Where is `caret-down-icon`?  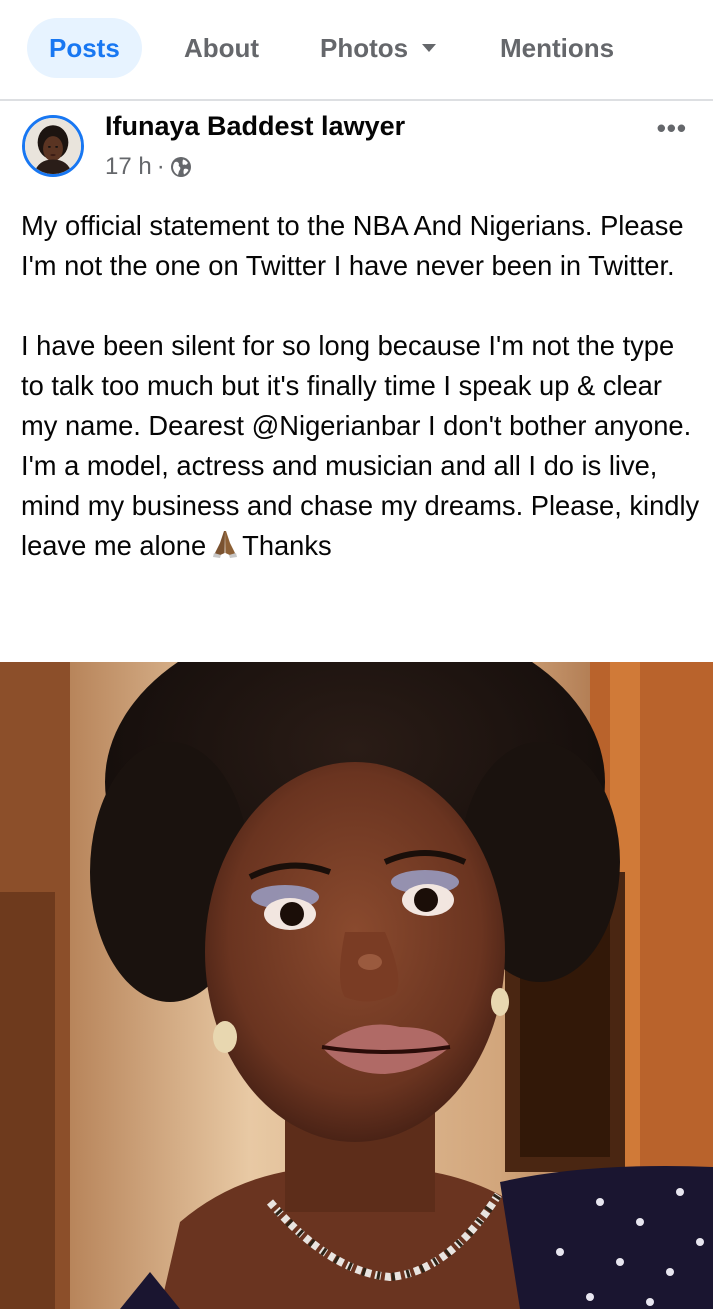 caret-down-icon is located at coordinates (429, 48).